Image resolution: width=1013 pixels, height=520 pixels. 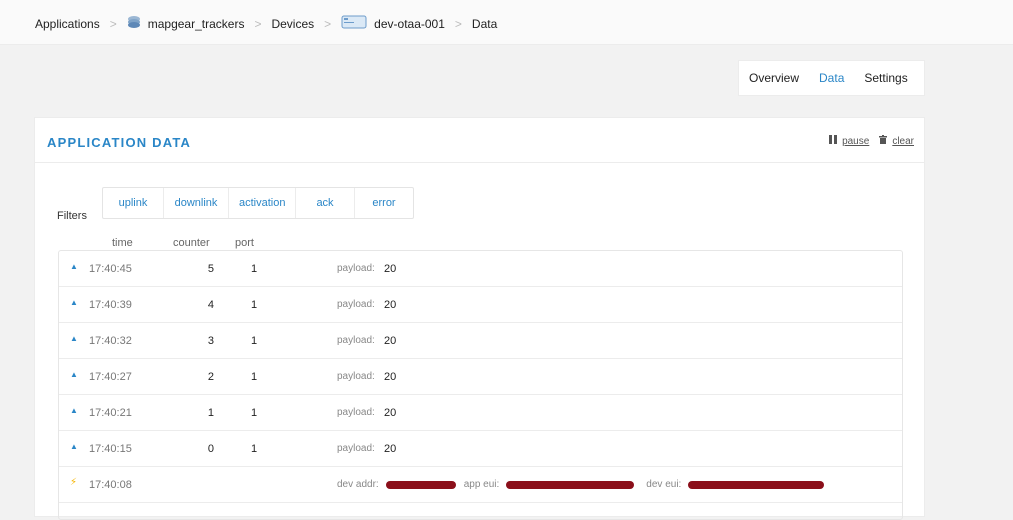 What do you see at coordinates (210, 377) in the screenshot?
I see `row-counter: 2` at bounding box center [210, 377].